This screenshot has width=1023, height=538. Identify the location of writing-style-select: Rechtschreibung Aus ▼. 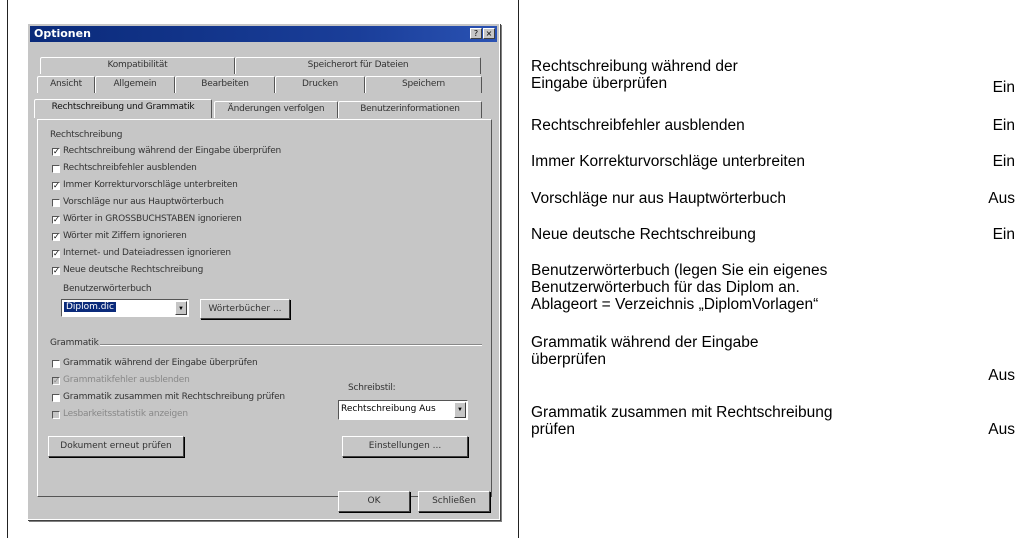
(403, 410).